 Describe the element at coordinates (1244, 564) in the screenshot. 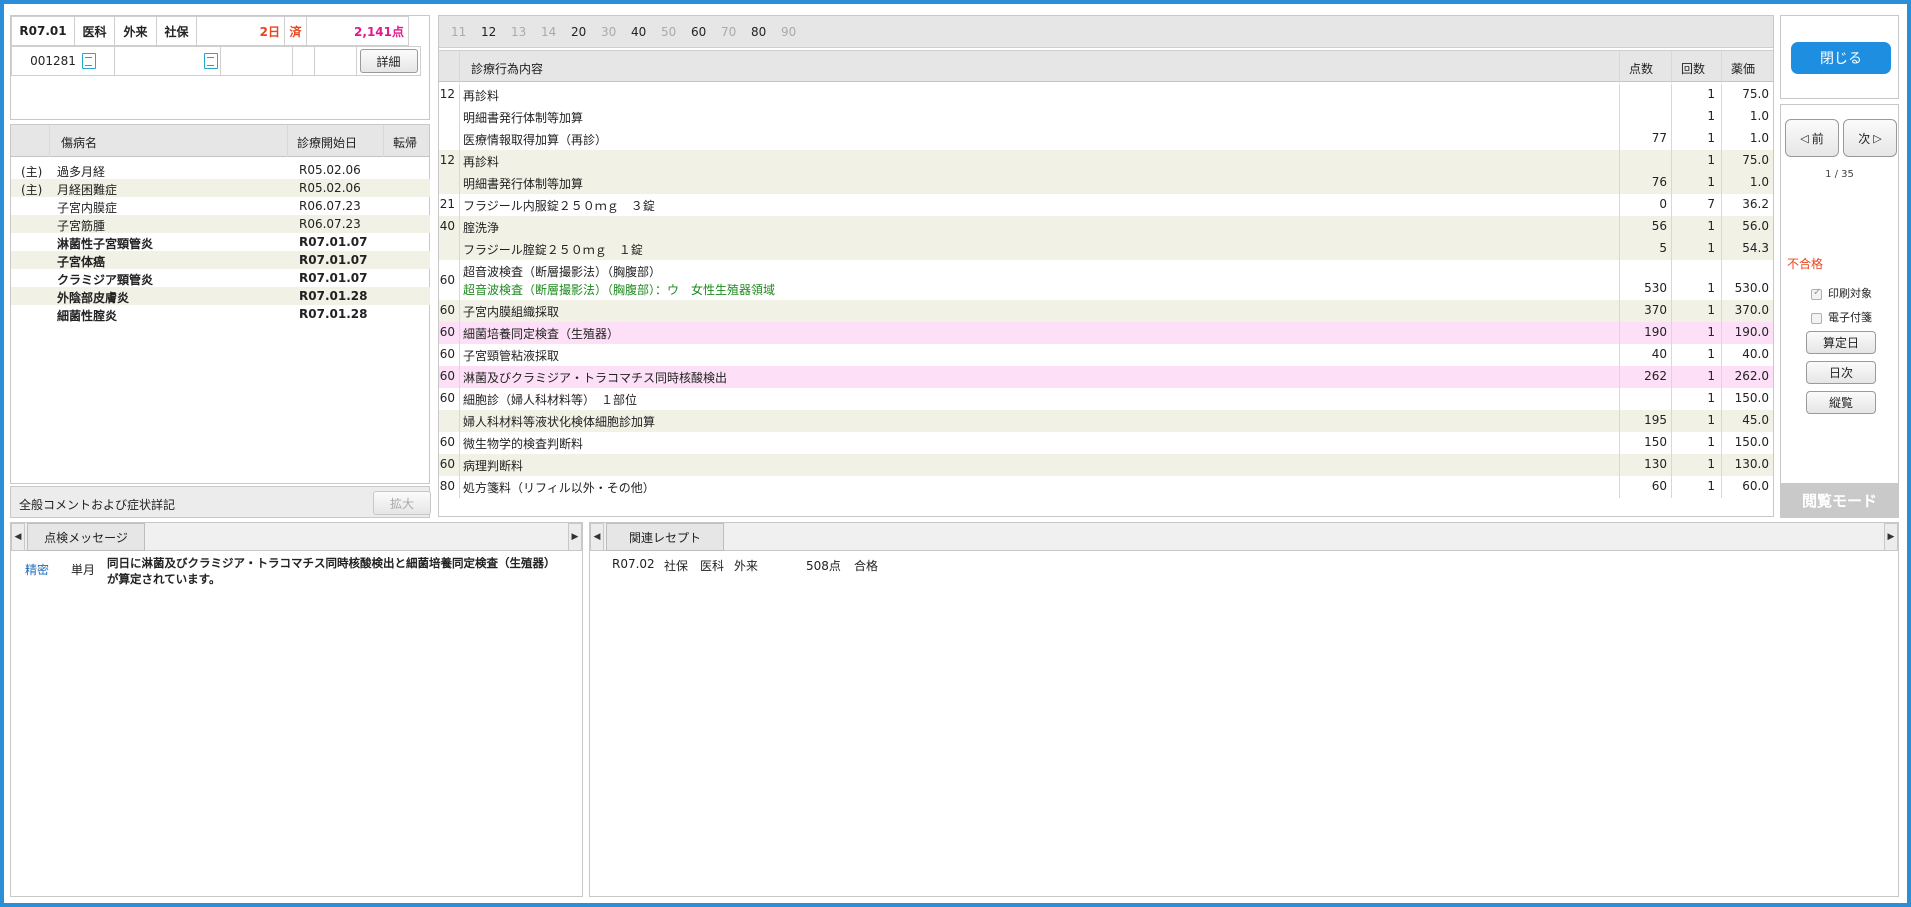

I see `related-receipt-row: R07.02 社保 医科 外来 508点 合格` at that location.